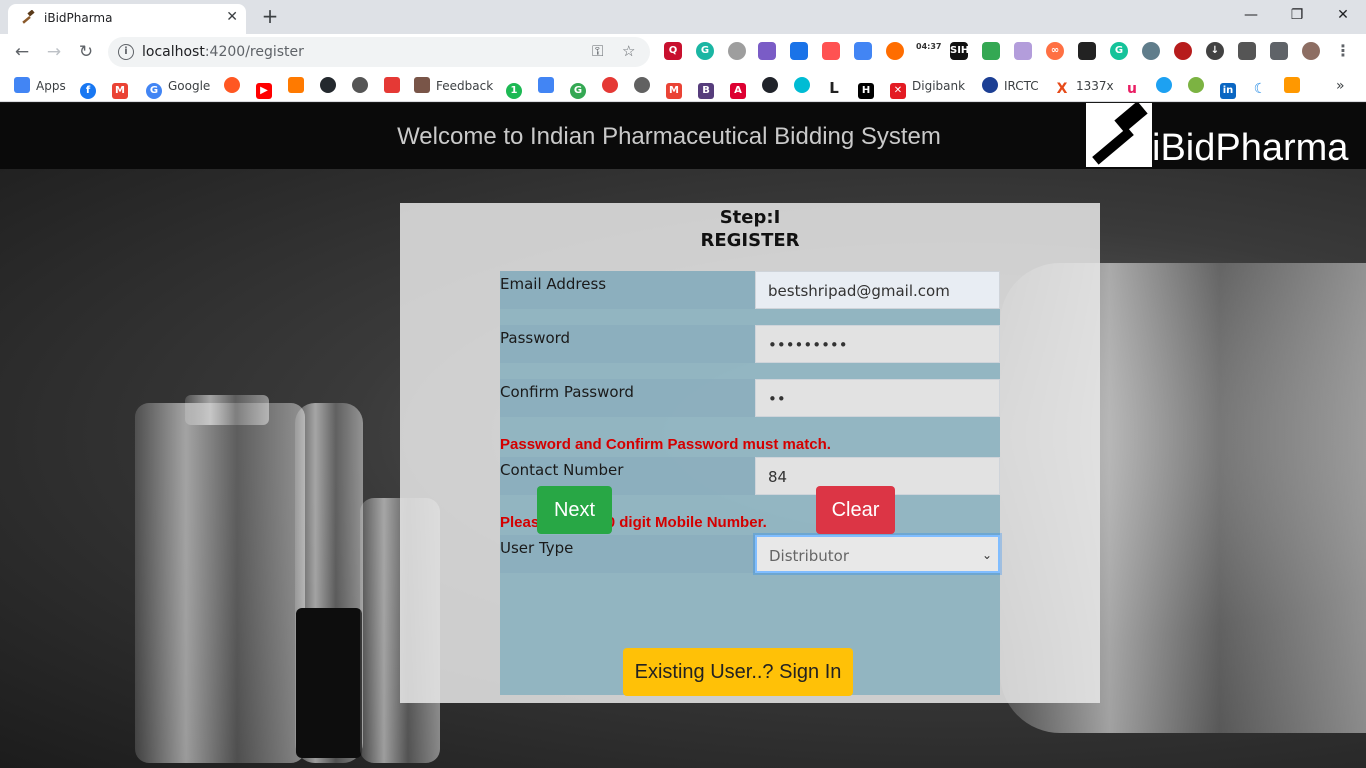 Image resolution: width=1366 pixels, height=768 pixels. Describe the element at coordinates (877, 398) in the screenshot. I see `confirm-password-field: ••` at that location.